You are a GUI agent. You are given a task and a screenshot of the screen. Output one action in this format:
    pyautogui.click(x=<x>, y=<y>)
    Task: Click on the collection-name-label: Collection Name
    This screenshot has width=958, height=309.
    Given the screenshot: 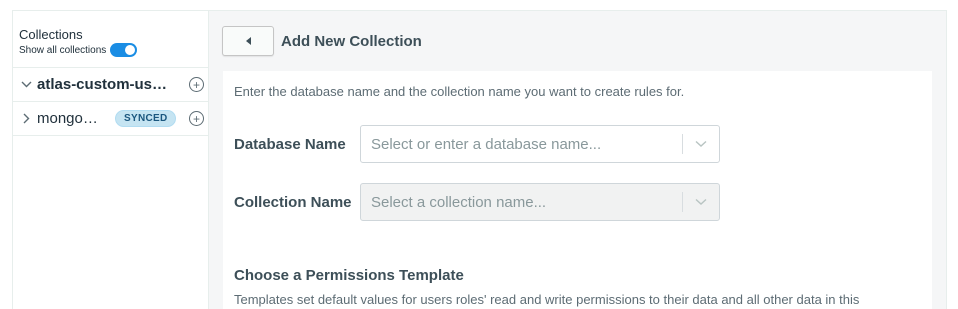 What is the action you would take?
    pyautogui.click(x=293, y=202)
    